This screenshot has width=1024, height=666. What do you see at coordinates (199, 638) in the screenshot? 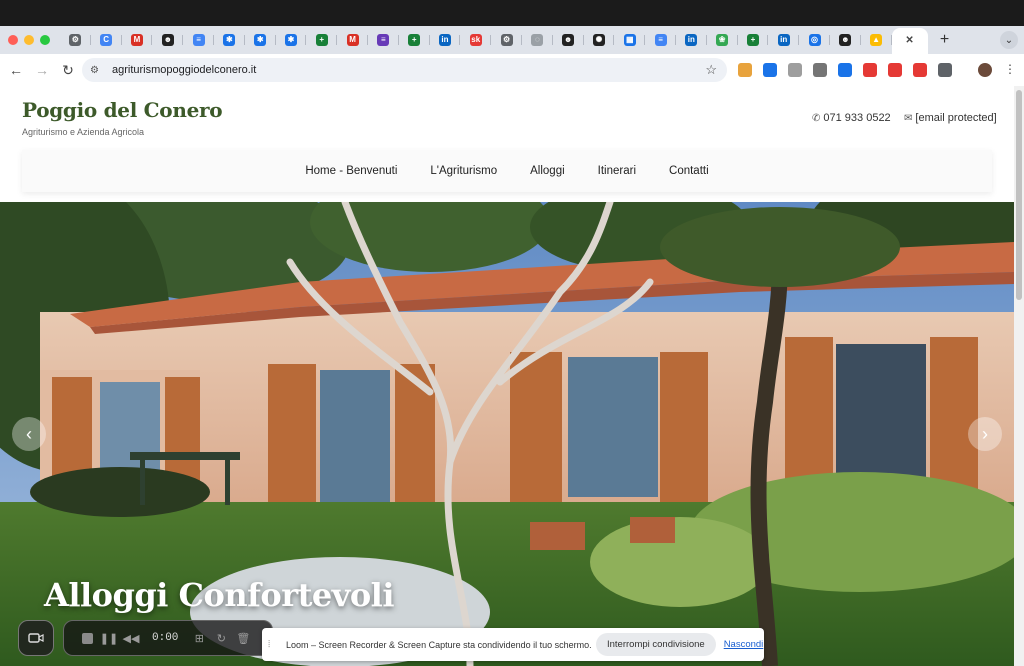
I see `grid-icon: ⊞` at bounding box center [199, 638].